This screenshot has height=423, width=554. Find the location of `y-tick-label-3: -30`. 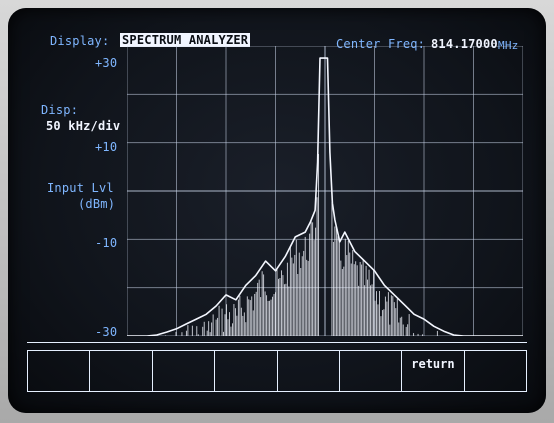

y-tick-label-3: -30 is located at coordinates (106, 332).